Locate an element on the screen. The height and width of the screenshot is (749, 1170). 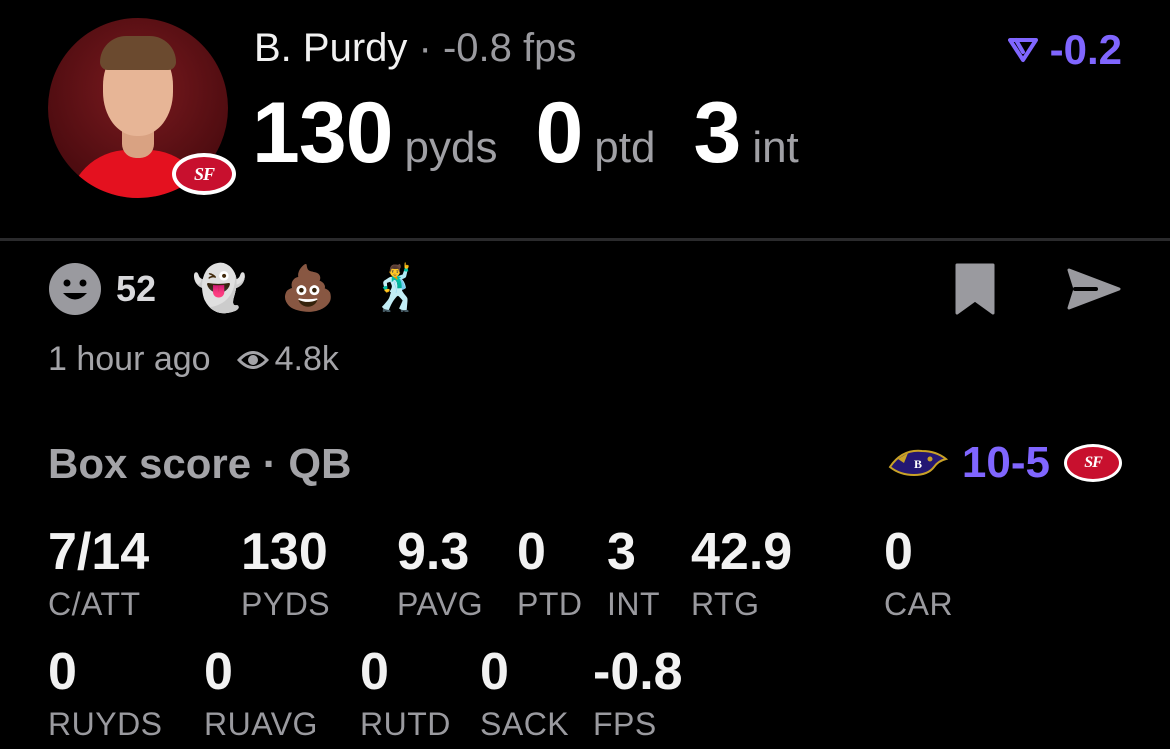
headline-ptd-value: 0 is located at coordinates (559, 133).